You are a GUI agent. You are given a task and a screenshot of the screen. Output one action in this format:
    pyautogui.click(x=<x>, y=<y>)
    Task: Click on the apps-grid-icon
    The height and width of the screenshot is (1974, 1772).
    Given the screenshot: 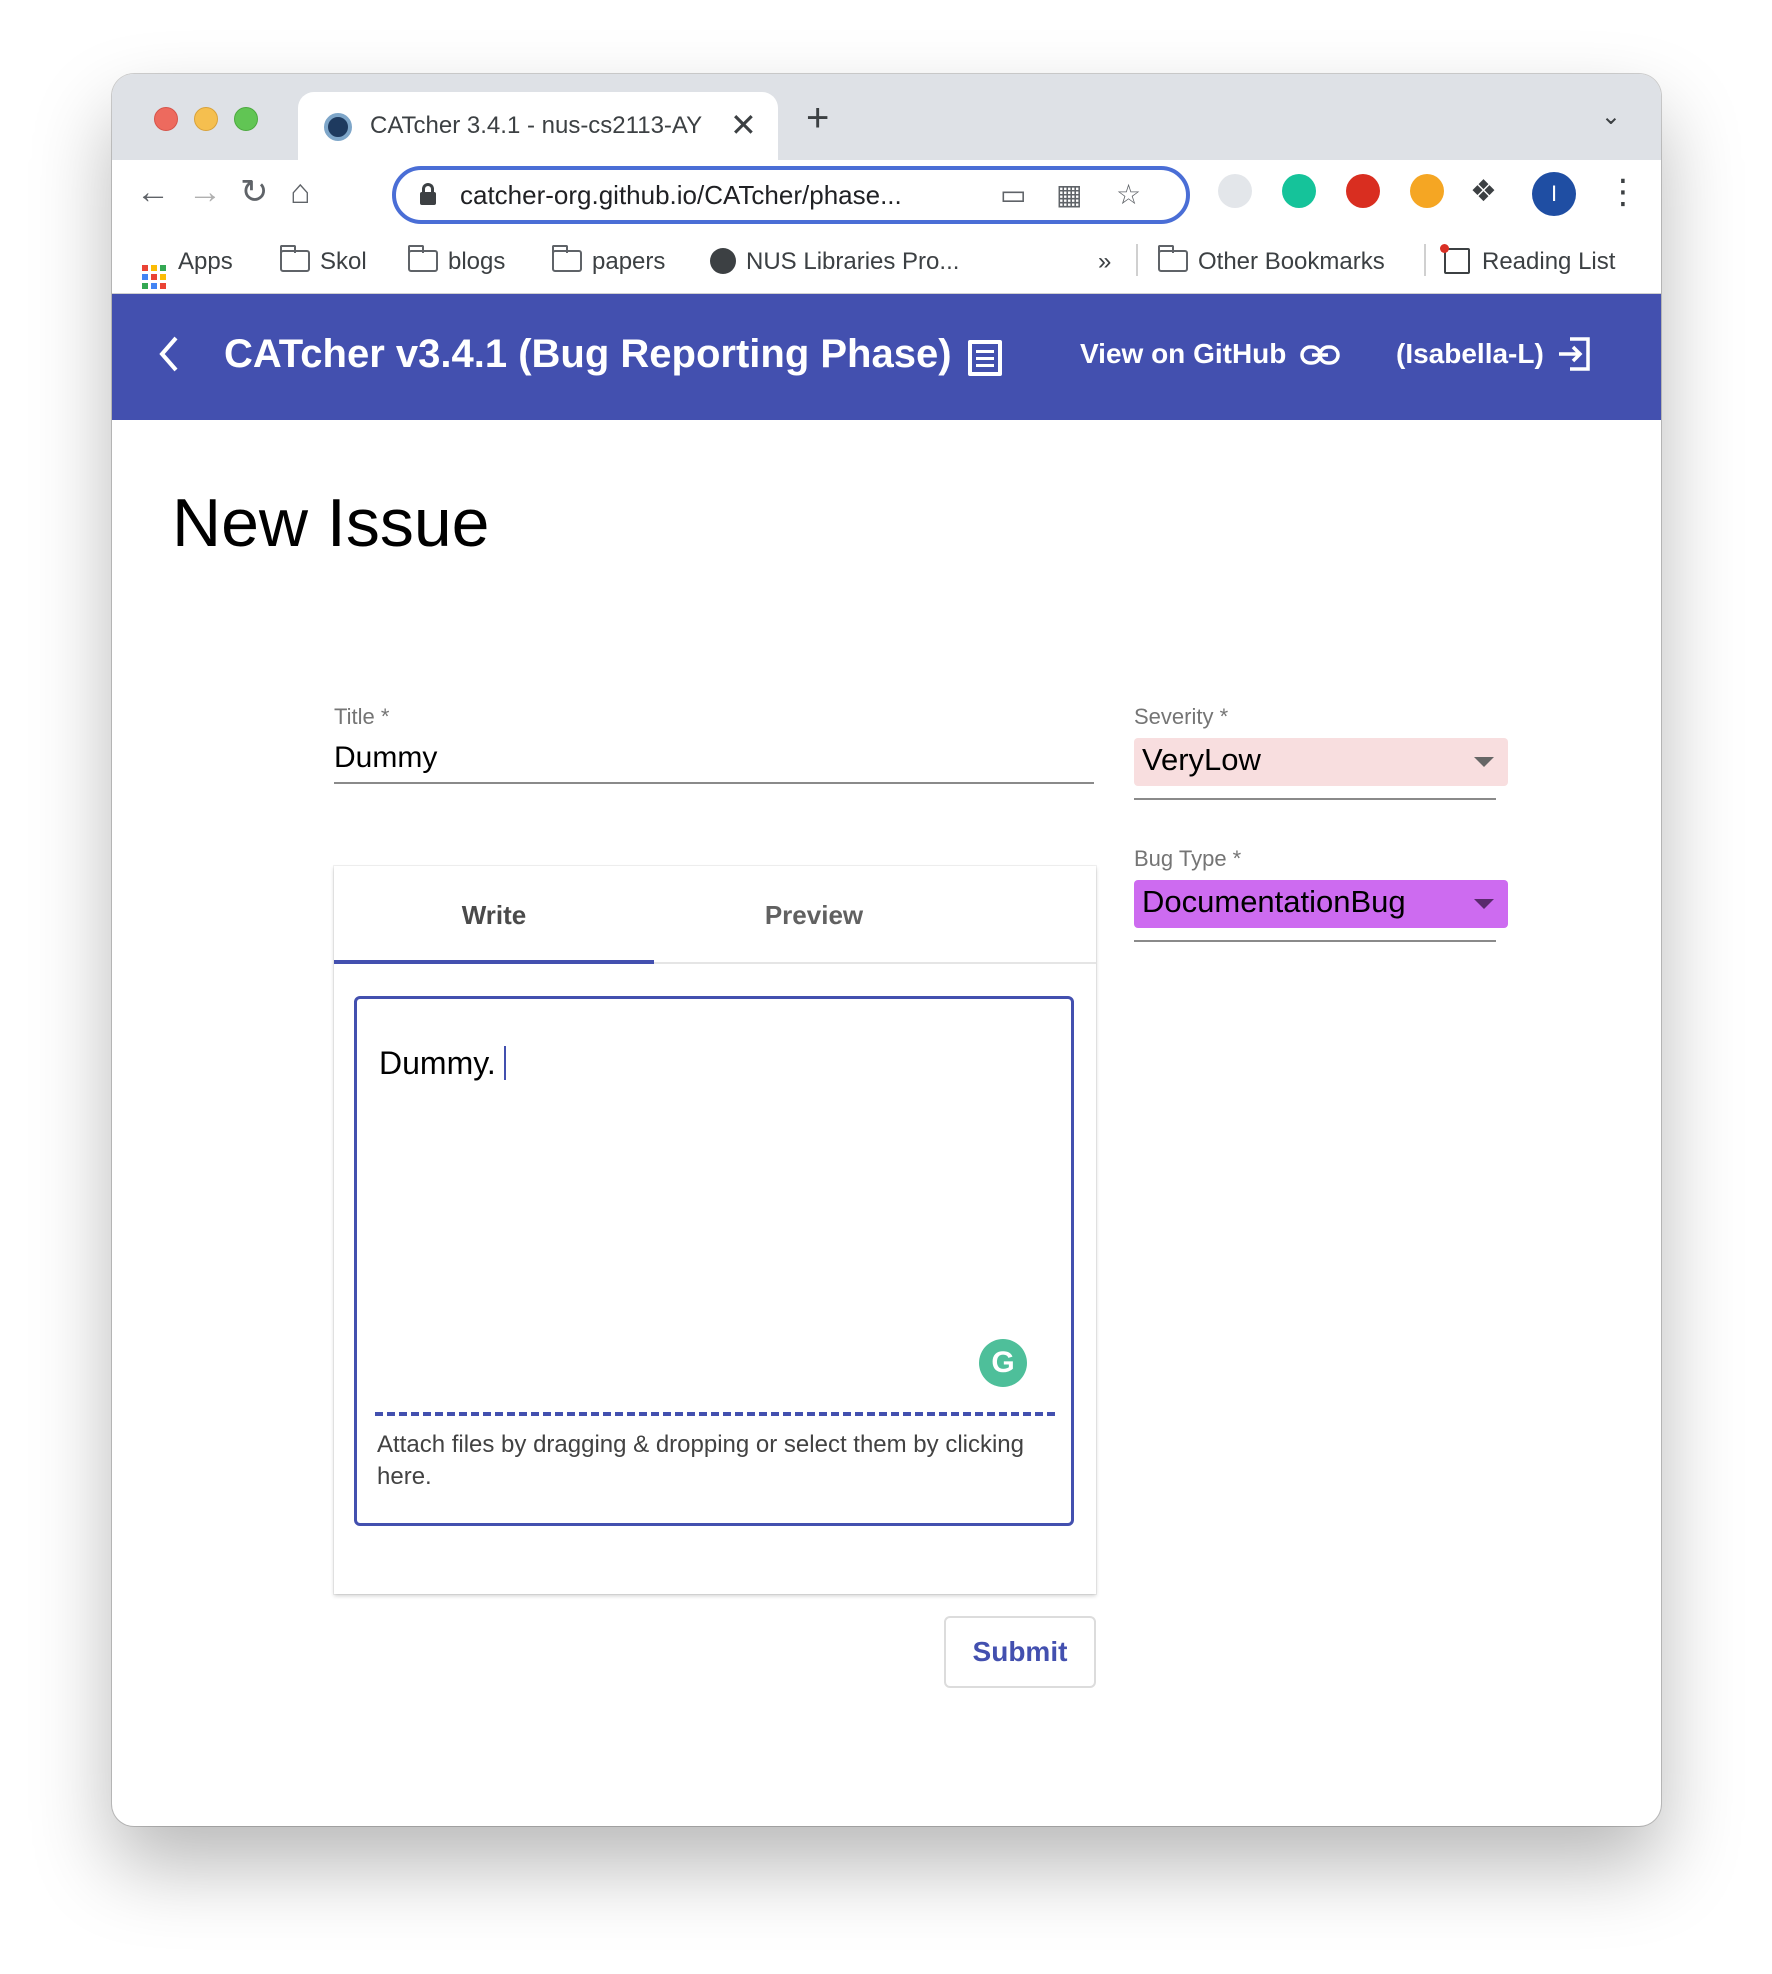 What is the action you would take?
    pyautogui.click(x=154, y=277)
    